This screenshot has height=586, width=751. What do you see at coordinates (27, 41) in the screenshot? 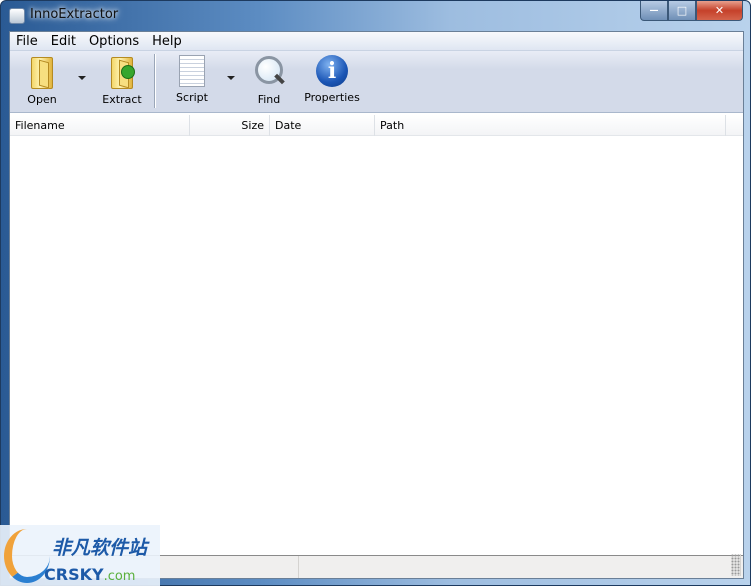
I see `menu-file: File` at bounding box center [27, 41].